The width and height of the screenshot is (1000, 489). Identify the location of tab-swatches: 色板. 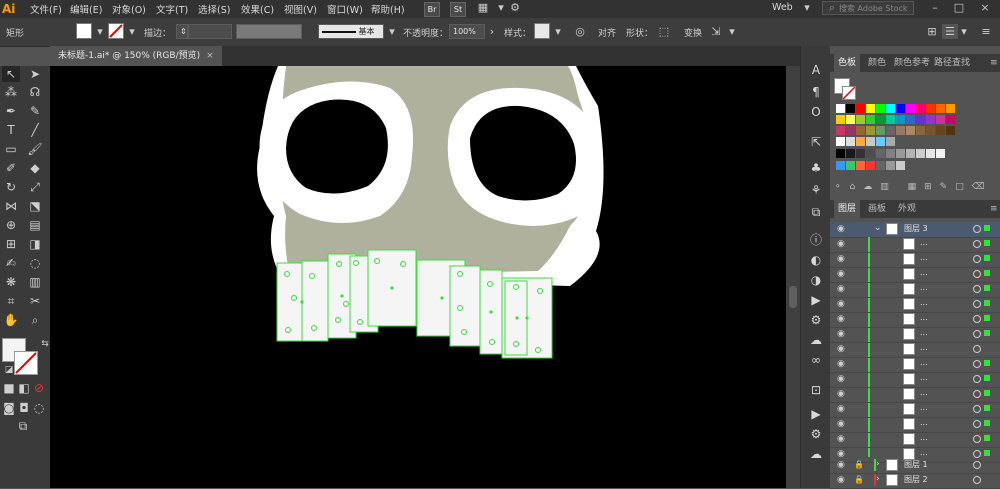
(847, 63).